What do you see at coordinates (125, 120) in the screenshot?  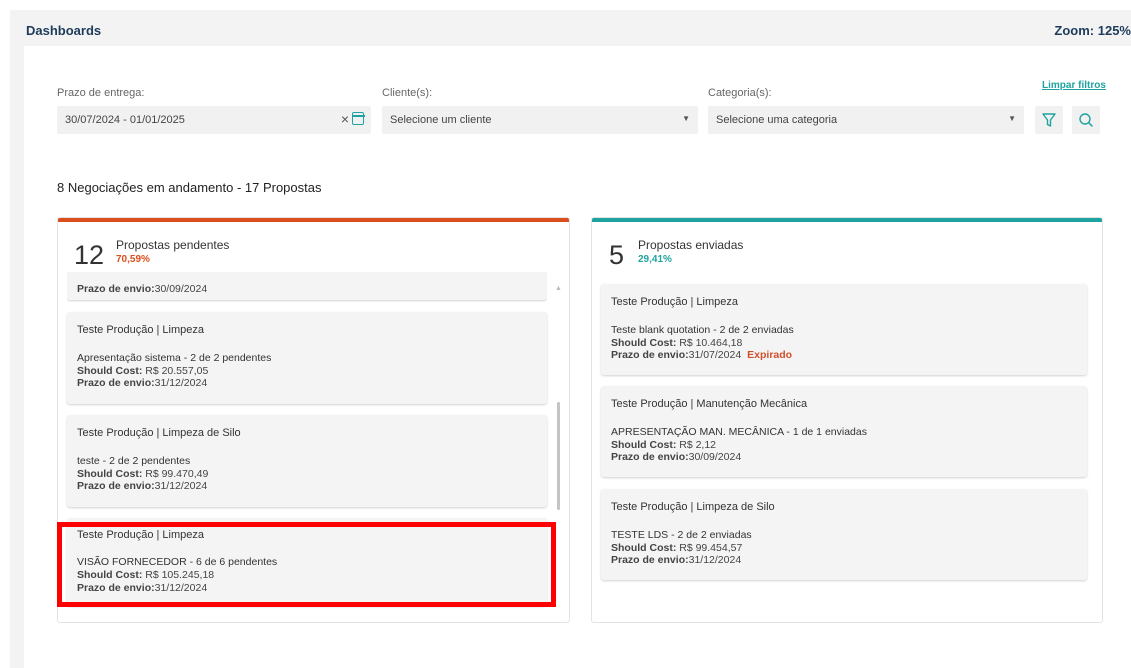 I see `delivery-date-value: 30/07/2024 - 01/01/2025` at bounding box center [125, 120].